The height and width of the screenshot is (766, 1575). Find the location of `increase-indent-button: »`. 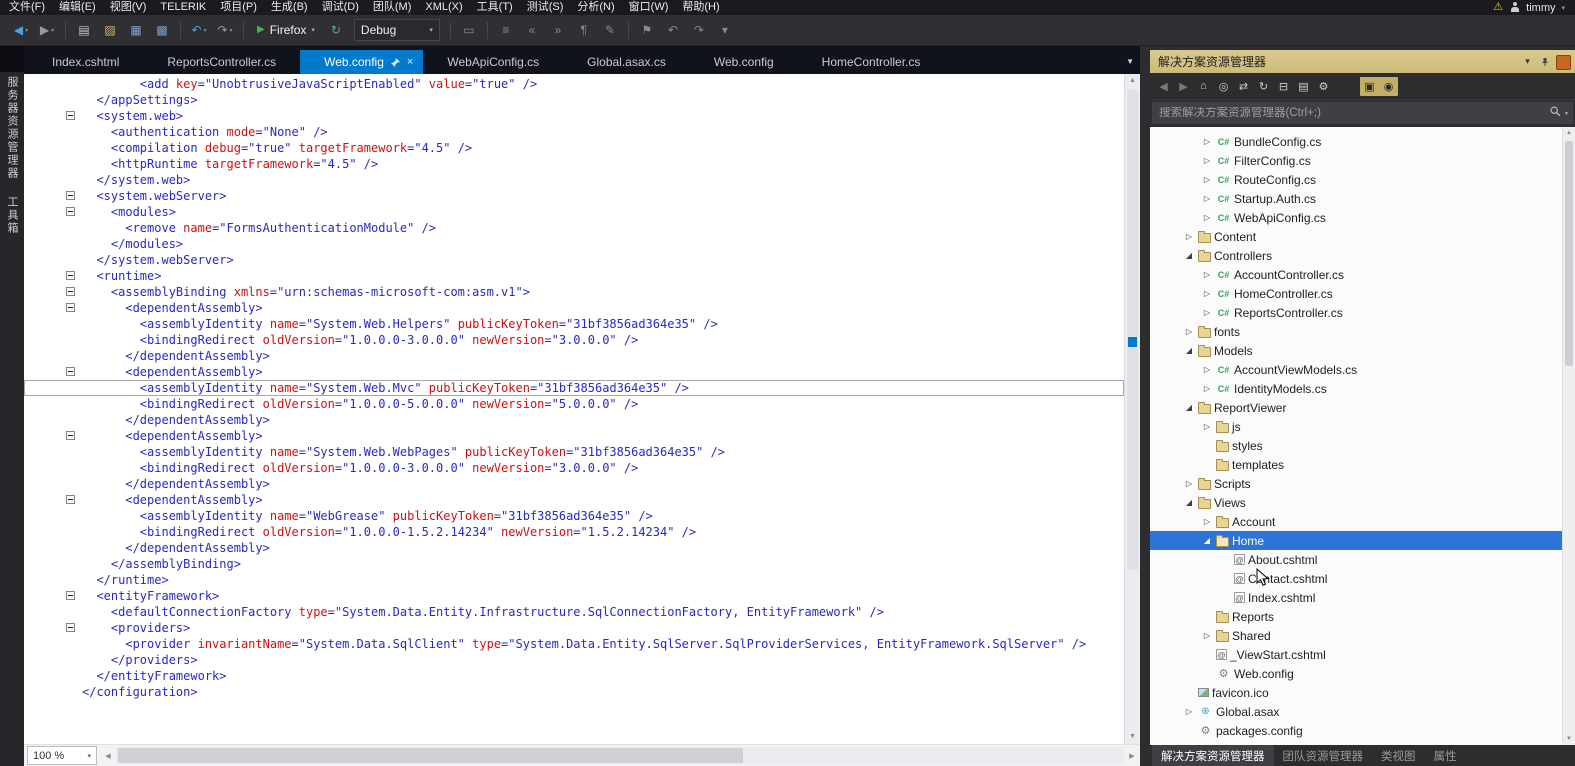

increase-indent-button: » is located at coordinates (558, 30).